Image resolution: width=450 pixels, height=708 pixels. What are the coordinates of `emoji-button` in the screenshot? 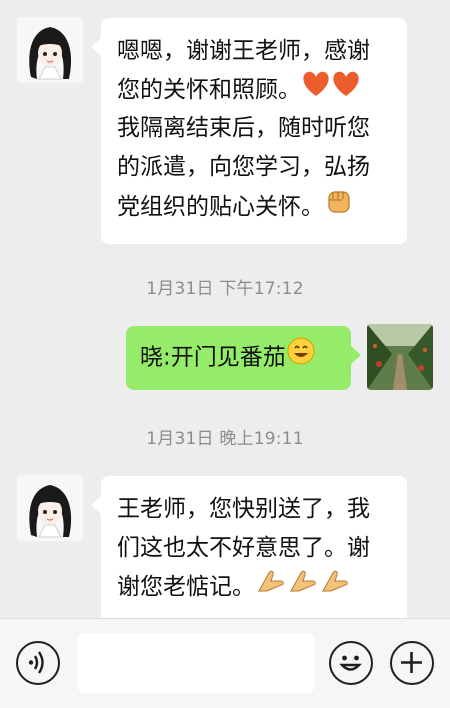 It's located at (351, 663).